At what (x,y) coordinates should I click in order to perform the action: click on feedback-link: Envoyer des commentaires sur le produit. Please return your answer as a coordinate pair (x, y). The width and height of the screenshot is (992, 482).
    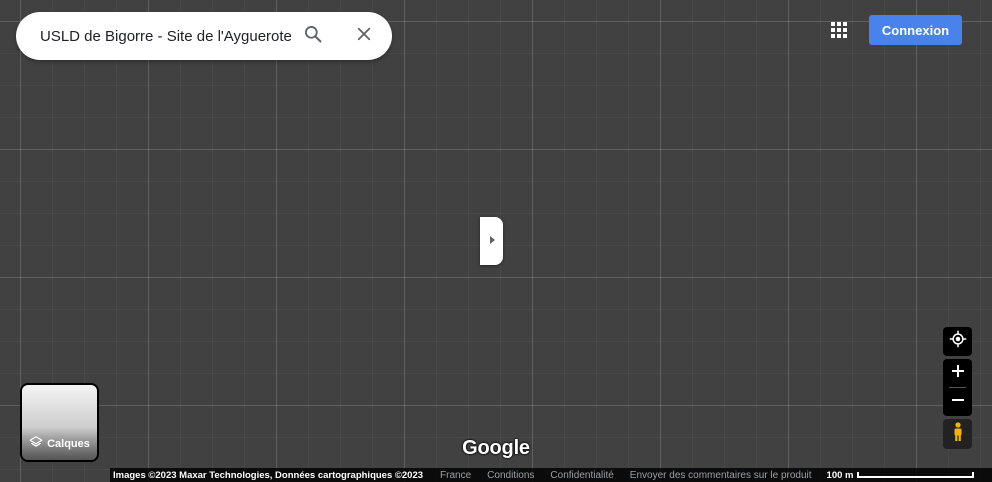
    Looking at the image, I should click on (721, 475).